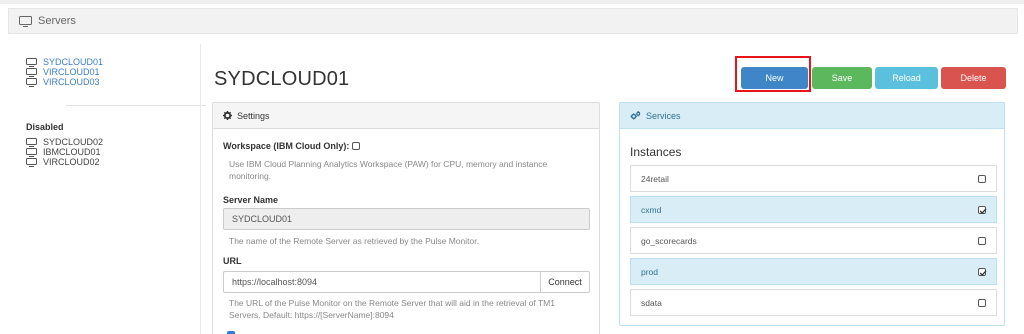 The height and width of the screenshot is (334, 1024). What do you see at coordinates (813, 209) in the screenshot?
I see `instance-item-cxmd: cxmd` at bounding box center [813, 209].